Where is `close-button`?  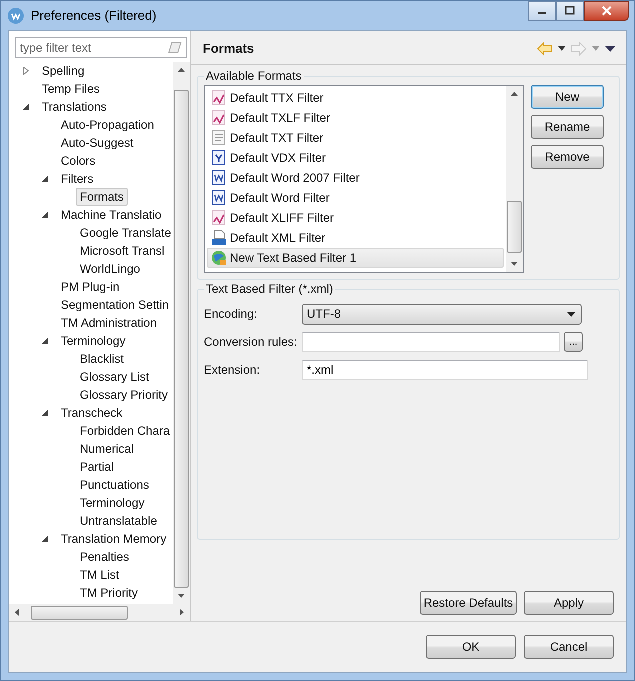
close-button is located at coordinates (606, 11).